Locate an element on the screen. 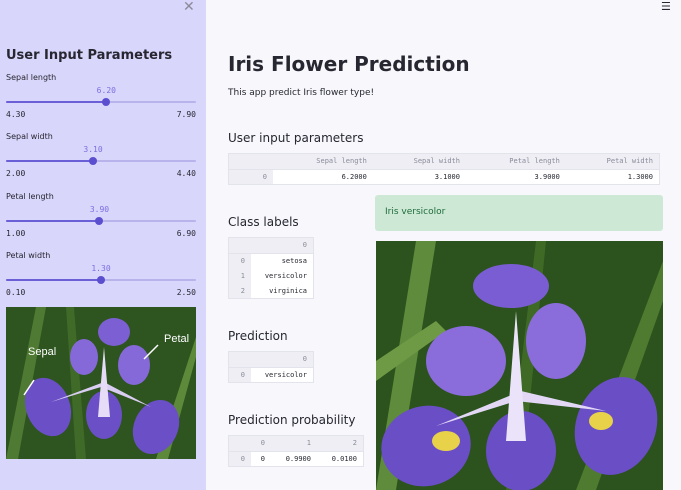  slider-value: 3.10 is located at coordinates (93, 149).